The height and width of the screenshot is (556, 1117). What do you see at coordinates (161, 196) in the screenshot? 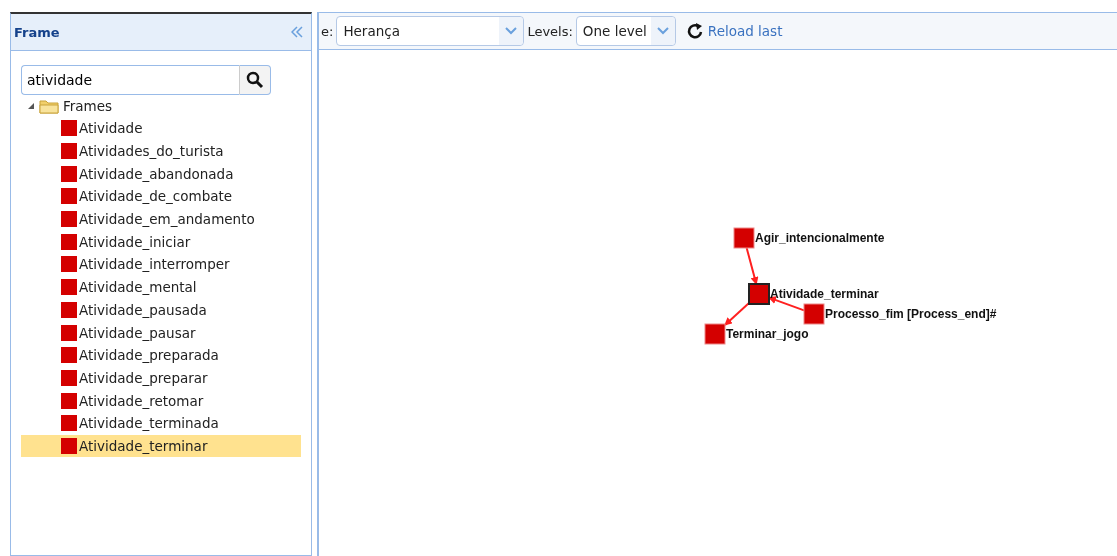
I see `tree-item: Atividade_de_combate` at bounding box center [161, 196].